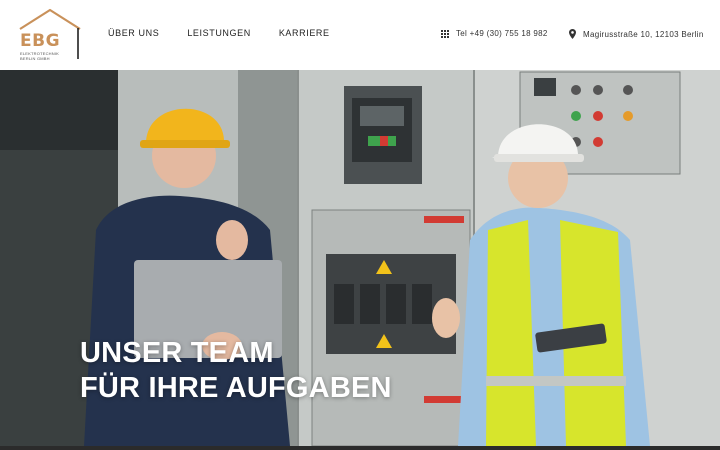 The width and height of the screenshot is (720, 450). Describe the element at coordinates (304, 33) in the screenshot. I see `nav-item-karriere: KARRIERE` at that location.